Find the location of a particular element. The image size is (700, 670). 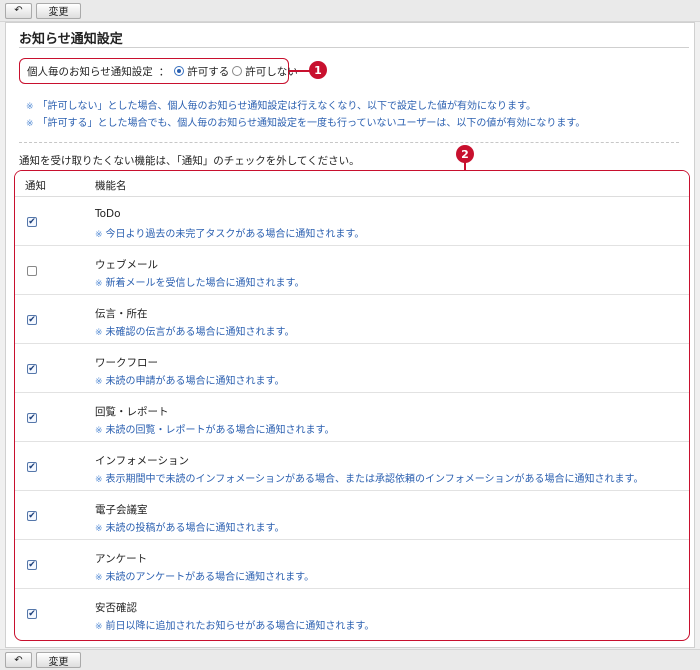

function-desc: ※ 未確認の伝言がある場合に通知されます。 is located at coordinates (195, 330).